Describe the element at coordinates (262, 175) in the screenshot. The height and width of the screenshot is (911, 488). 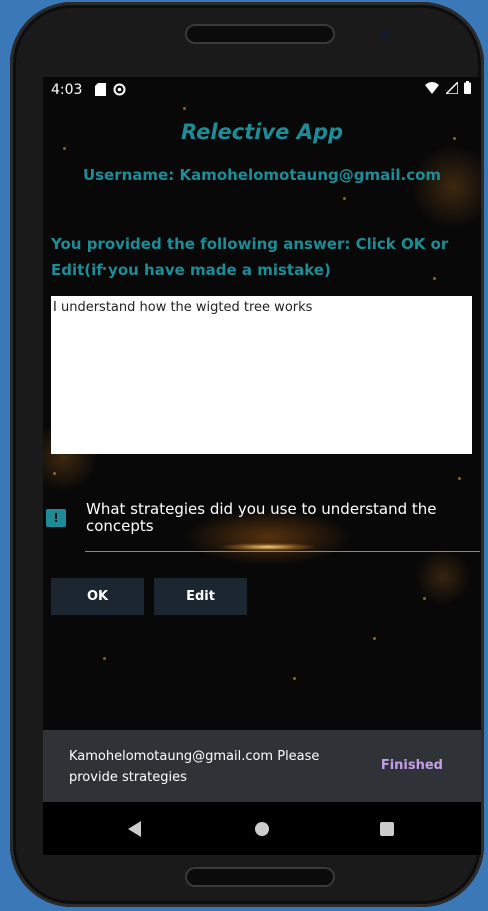
I see `username-label: Username: Kamohelomotaung@gmail.com` at that location.